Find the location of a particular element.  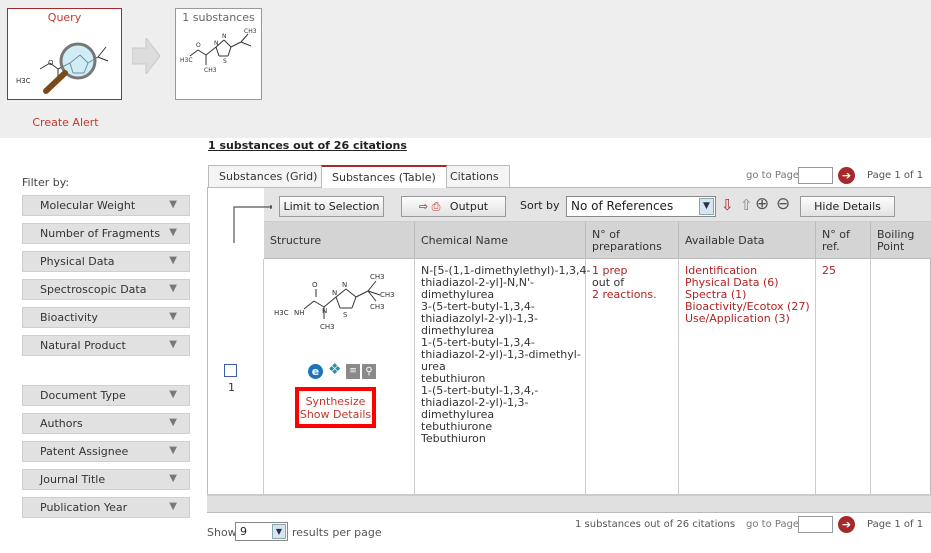

filter-molecular-weight: Molecular Weight ▼ is located at coordinates (106, 205).